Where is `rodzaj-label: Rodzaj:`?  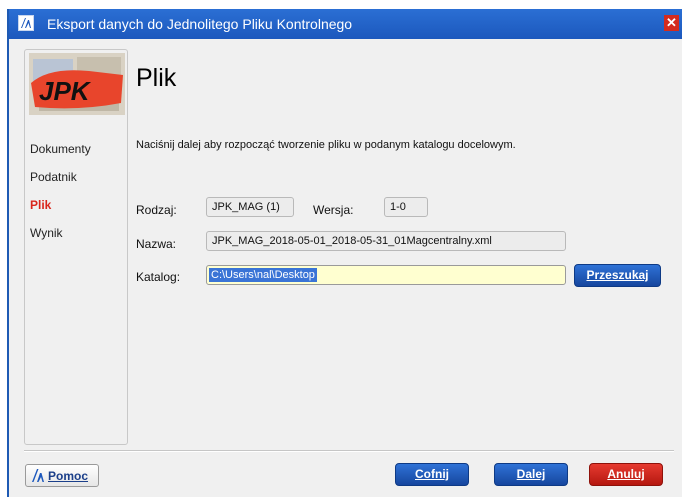 rodzaj-label: Rodzaj: is located at coordinates (156, 210).